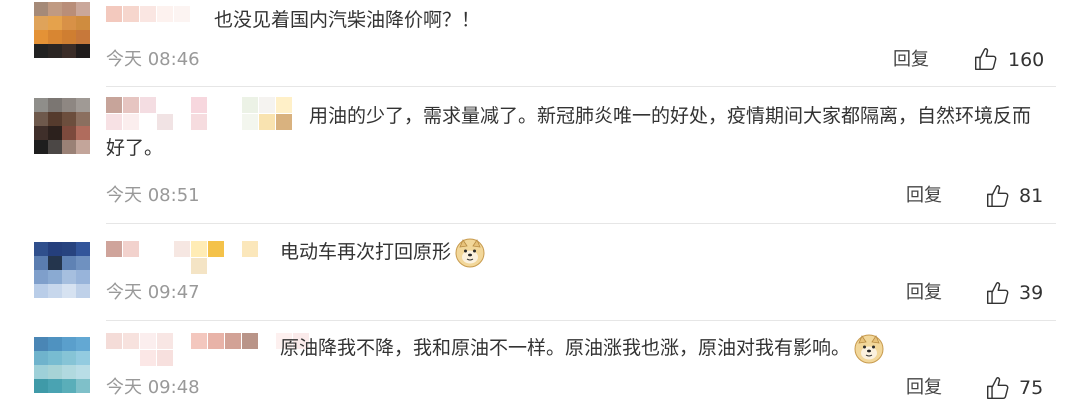  Describe the element at coordinates (153, 292) in the screenshot. I see `comment-time: 今天 09:47` at that location.